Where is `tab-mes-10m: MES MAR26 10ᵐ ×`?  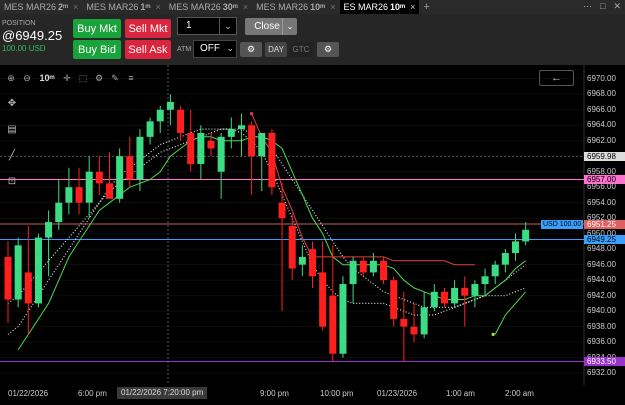 tab-mes-10m: MES MAR26 10ᵐ × is located at coordinates (295, 7).